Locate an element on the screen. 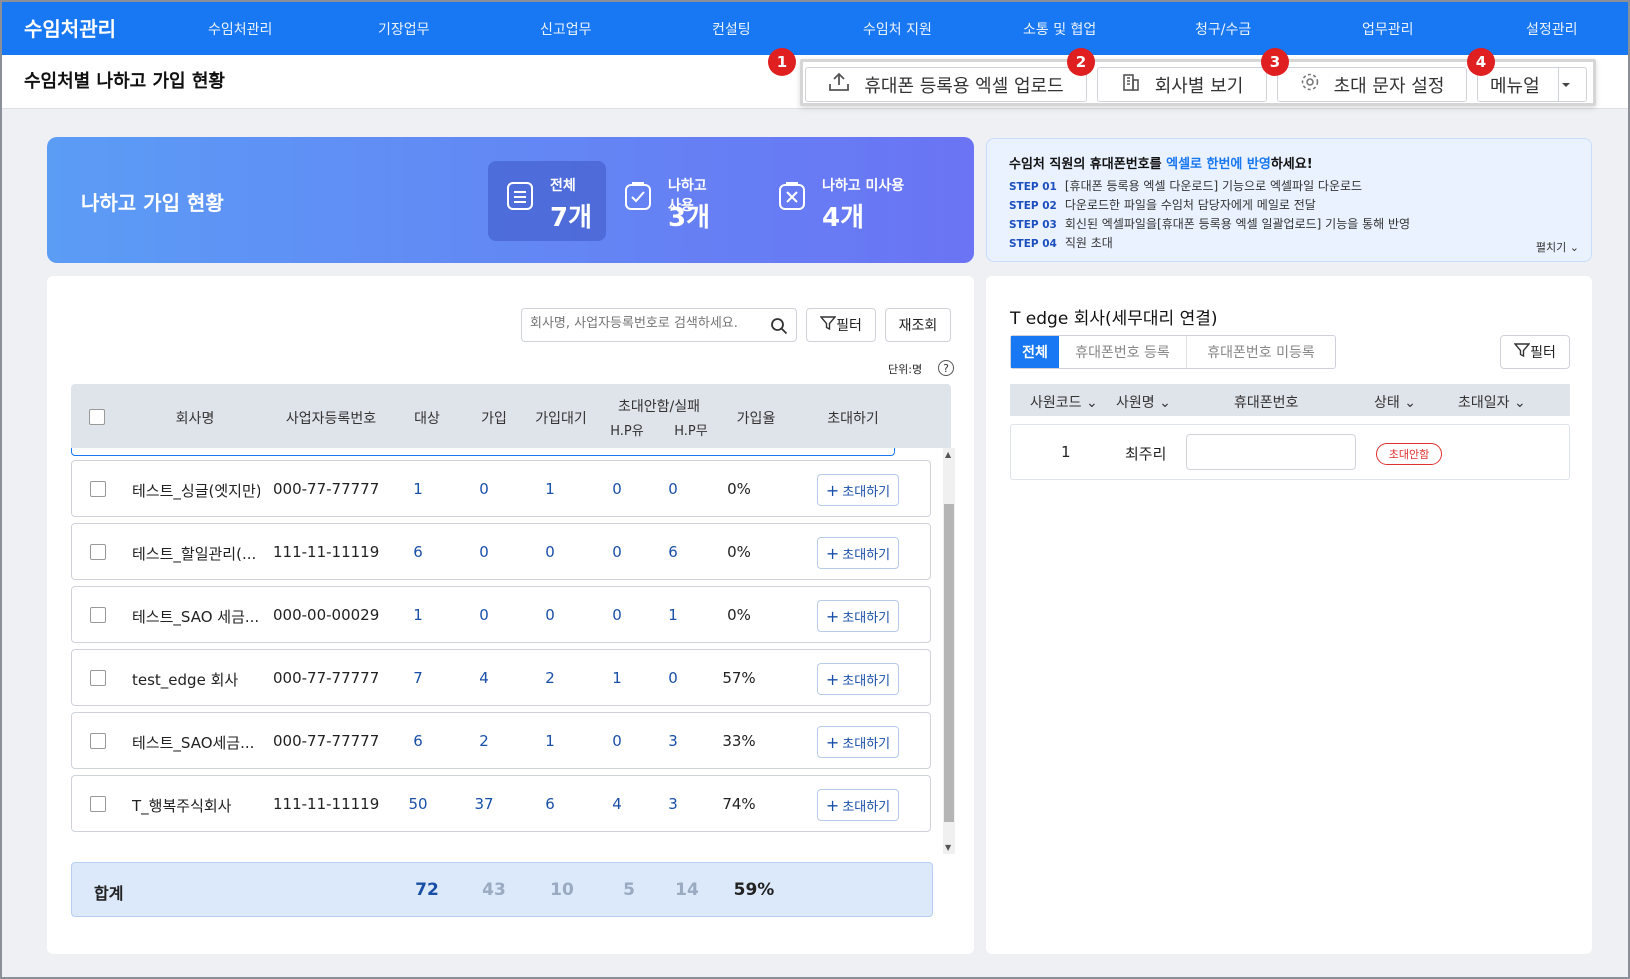  tab-registered: 휴대폰번호 등록 is located at coordinates (1123, 352).